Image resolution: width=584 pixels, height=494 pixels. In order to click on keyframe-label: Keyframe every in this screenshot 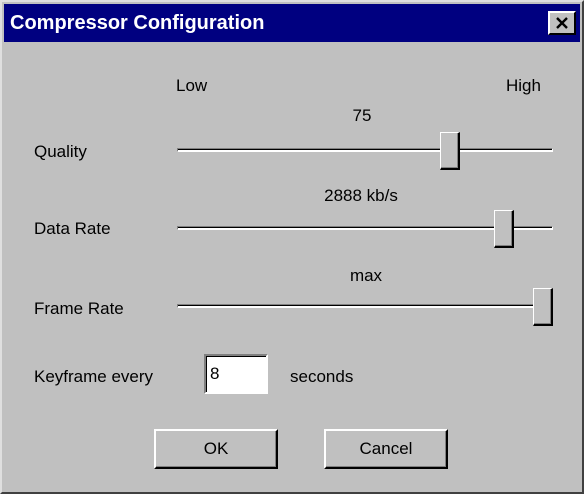, I will do `click(94, 376)`.